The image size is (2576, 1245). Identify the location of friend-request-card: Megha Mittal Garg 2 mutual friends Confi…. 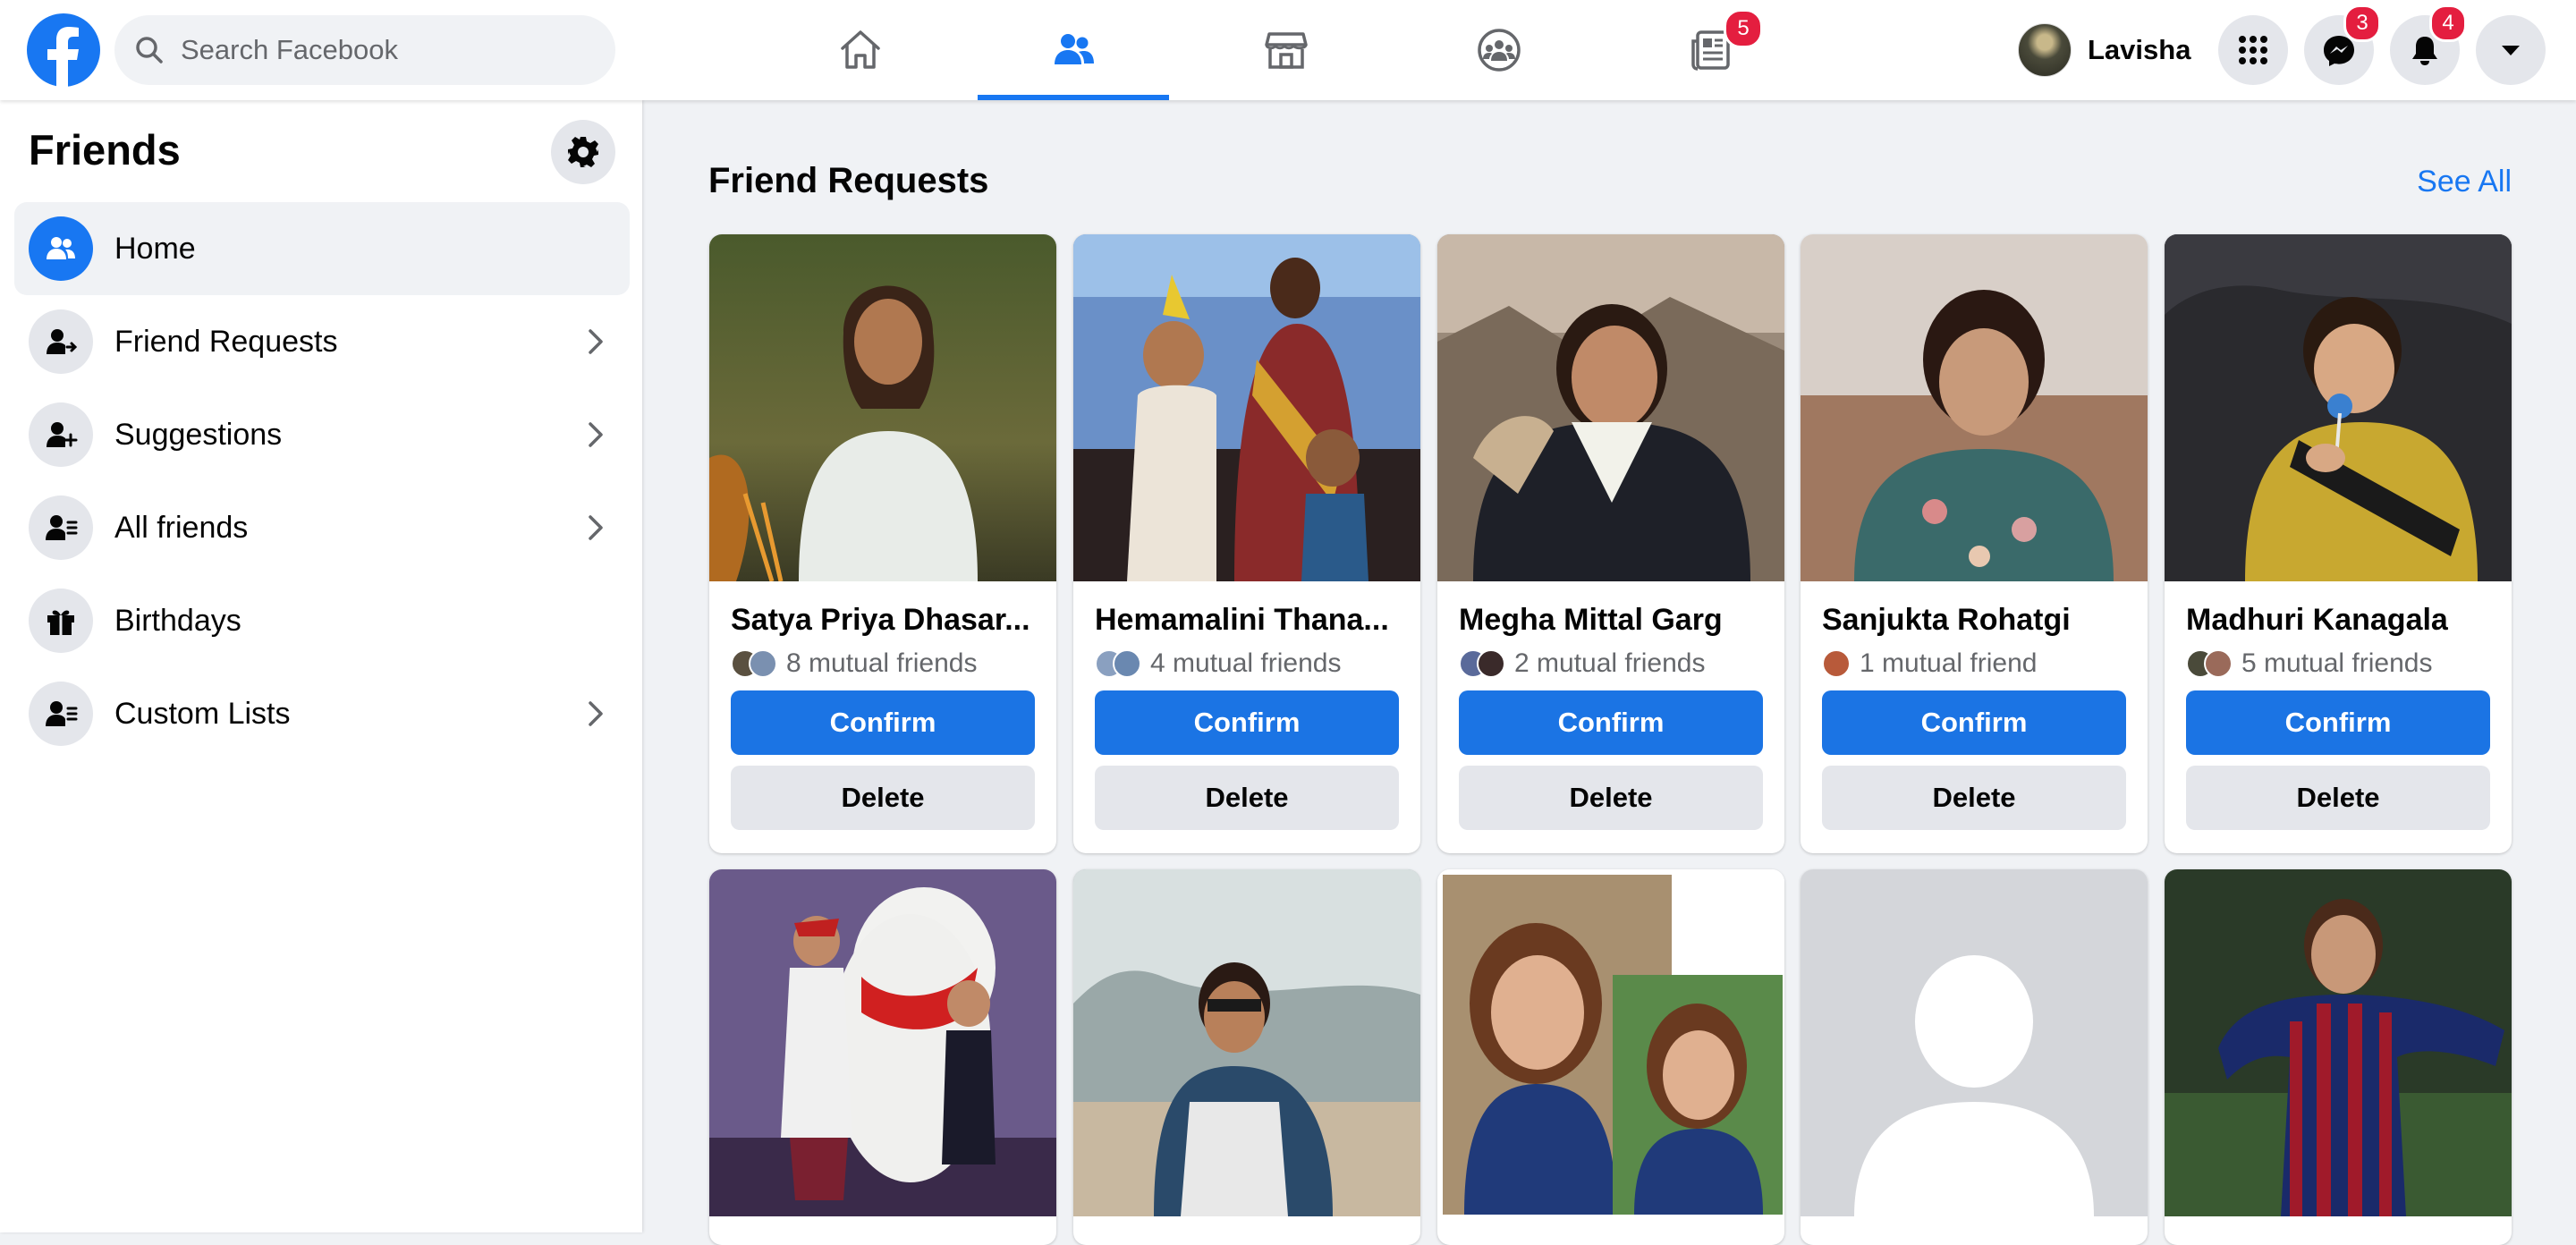
(1610, 543).